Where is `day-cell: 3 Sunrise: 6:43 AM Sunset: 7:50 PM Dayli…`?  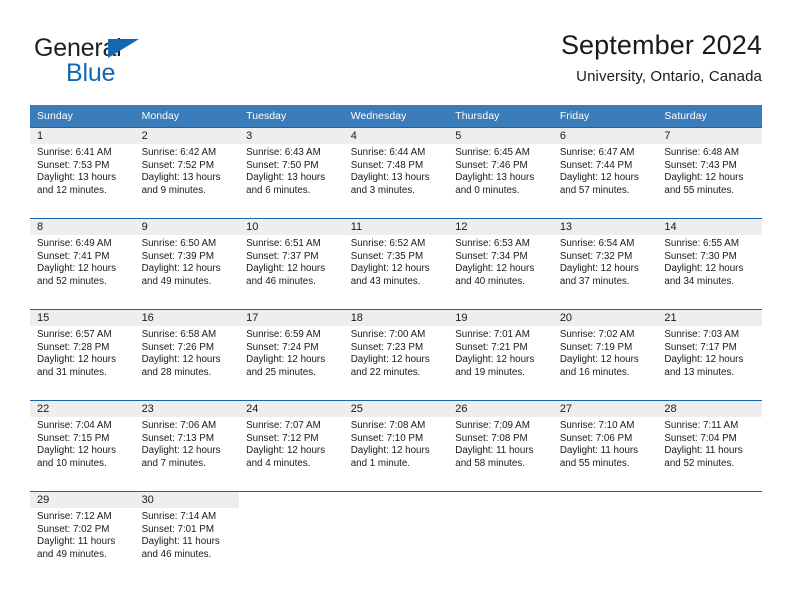 day-cell: 3 Sunrise: 6:43 AM Sunset: 7:50 PM Dayli… is located at coordinates (291, 173).